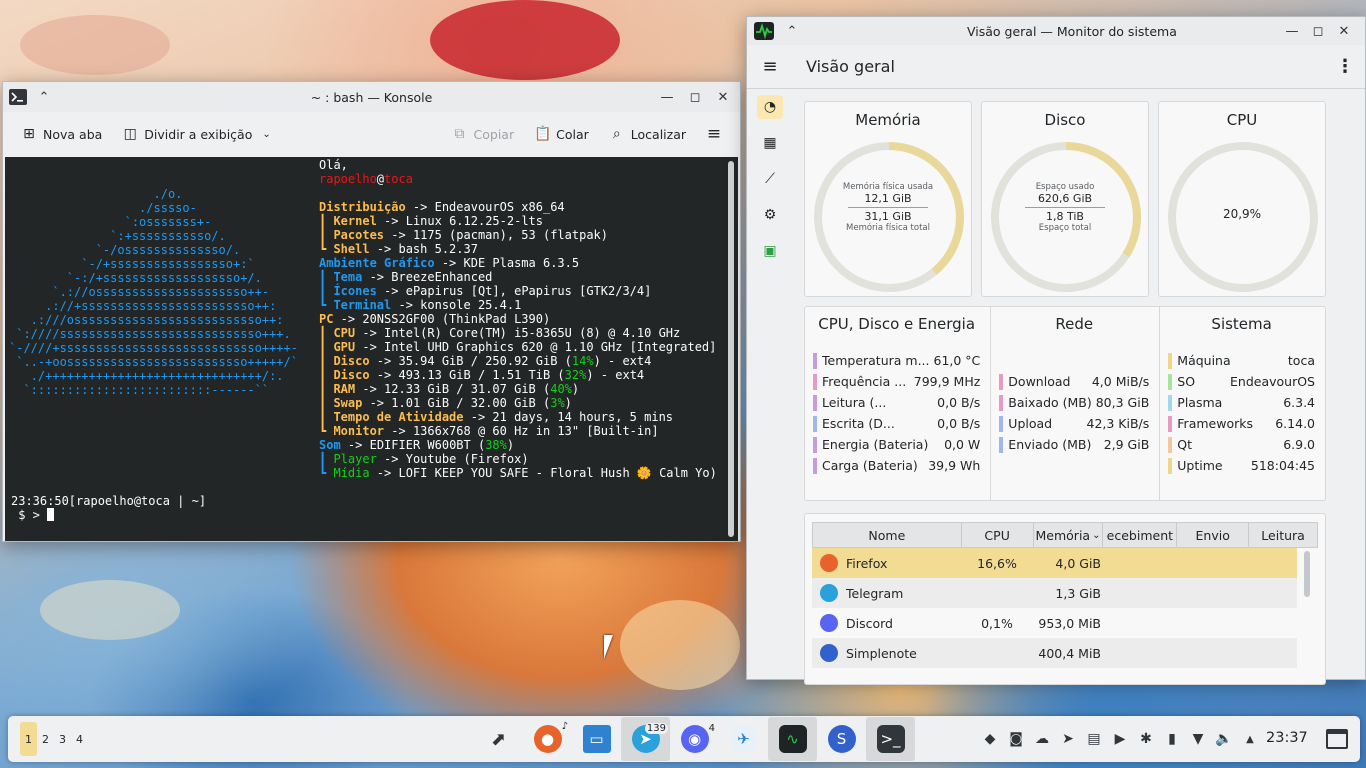  I want to click on info-label: Monitor, so click(359, 431).